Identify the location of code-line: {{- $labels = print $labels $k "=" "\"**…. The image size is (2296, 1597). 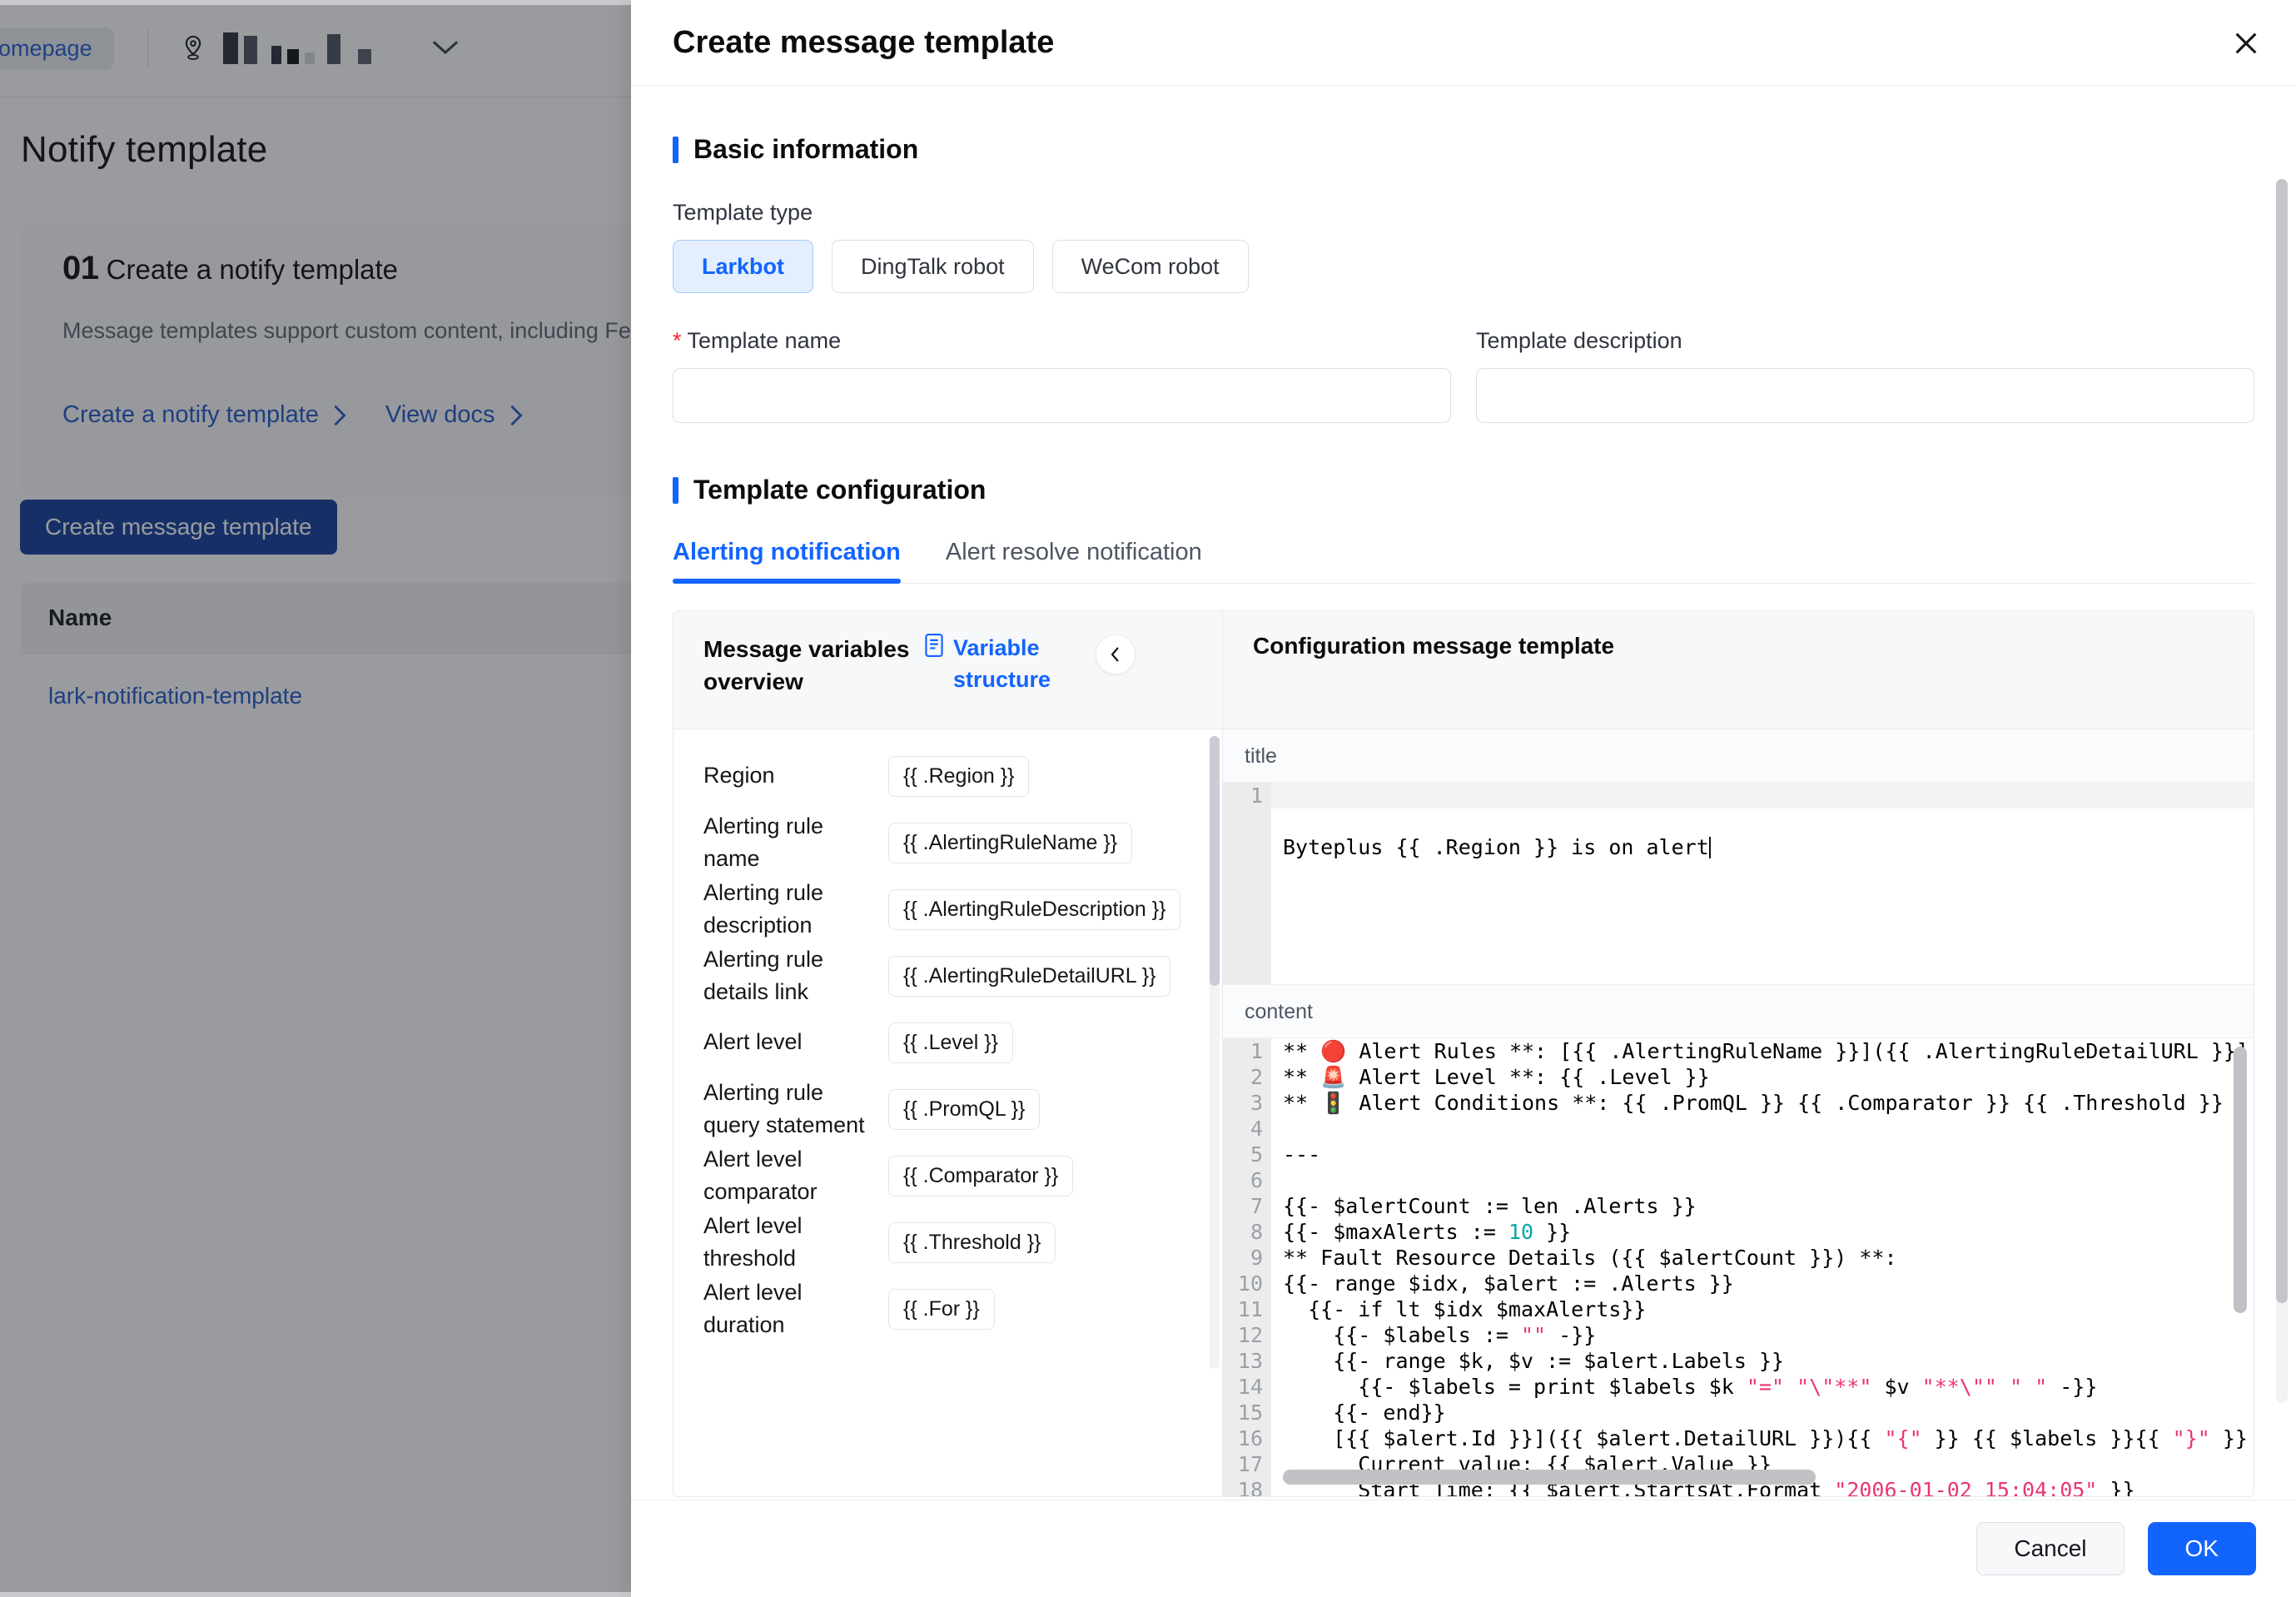
(1690, 1387).